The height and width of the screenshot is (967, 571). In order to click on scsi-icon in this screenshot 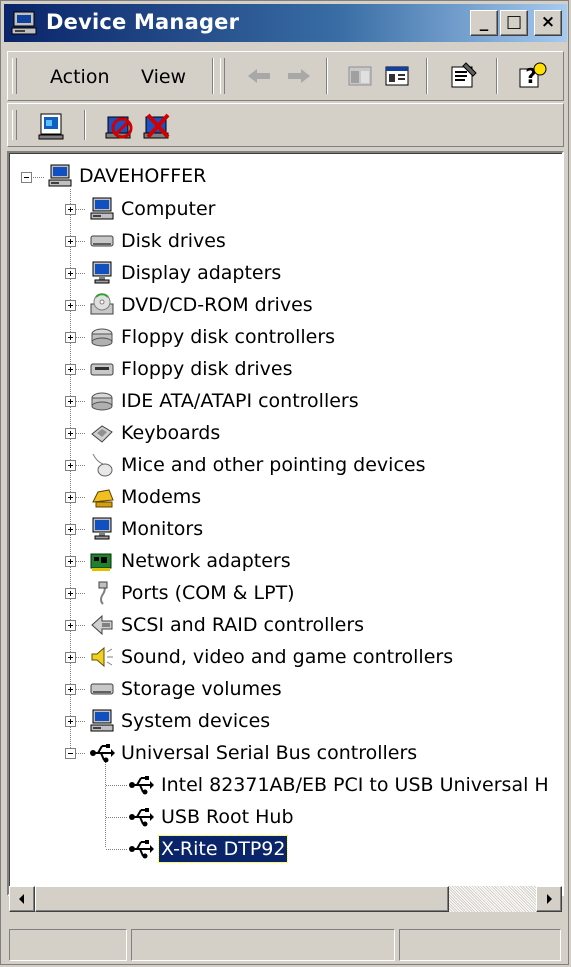, I will do `click(102, 625)`.